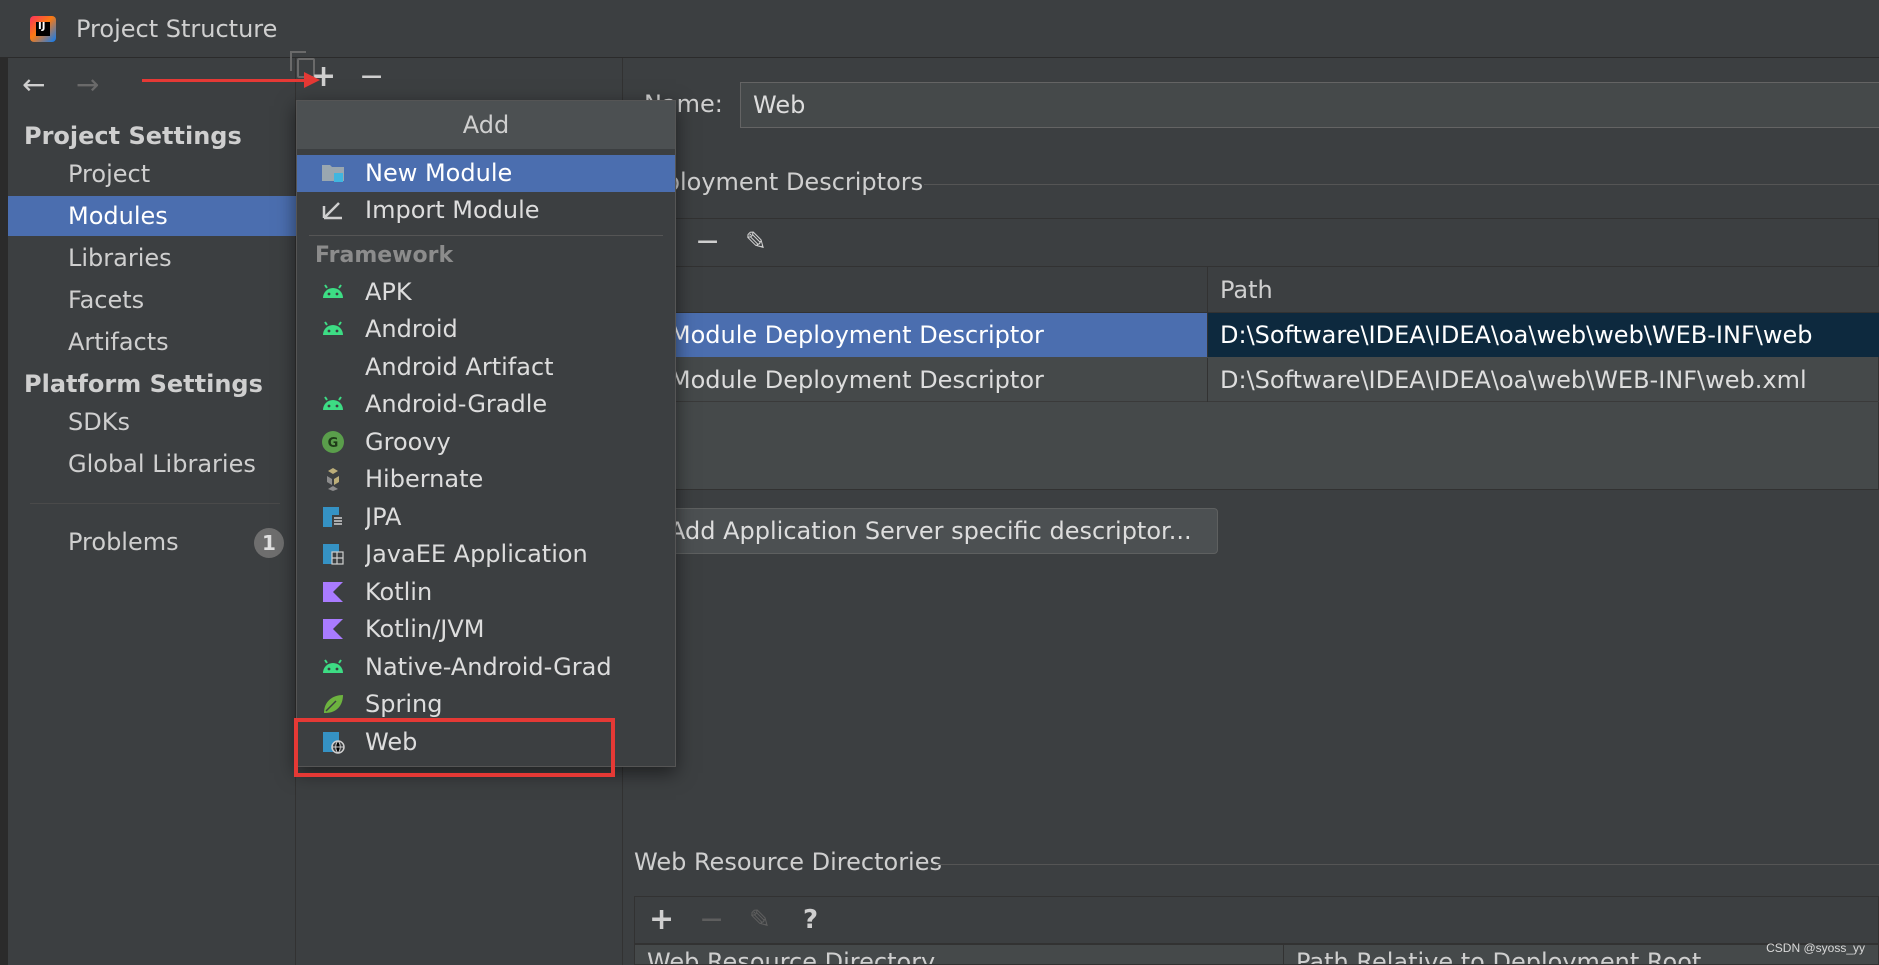  I want to click on folder-module-icon, so click(333, 173).